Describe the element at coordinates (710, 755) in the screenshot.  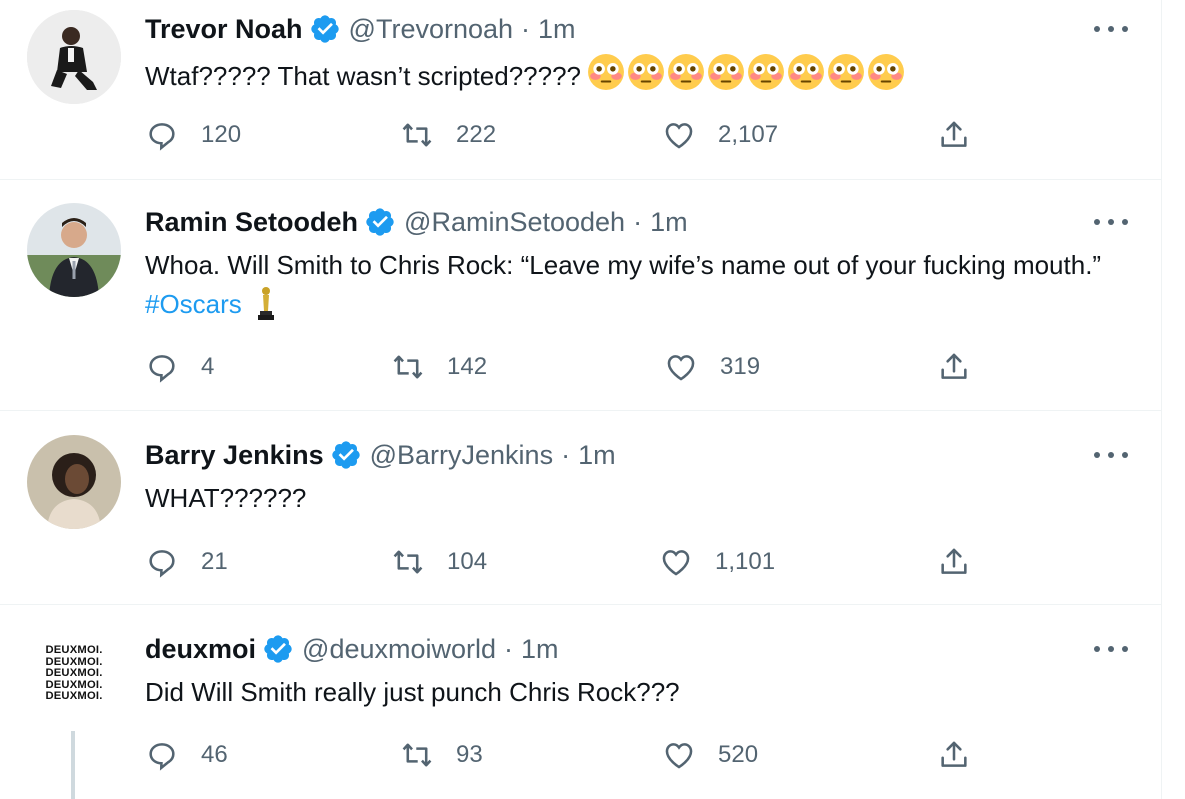
I see `like-button: 520` at that location.